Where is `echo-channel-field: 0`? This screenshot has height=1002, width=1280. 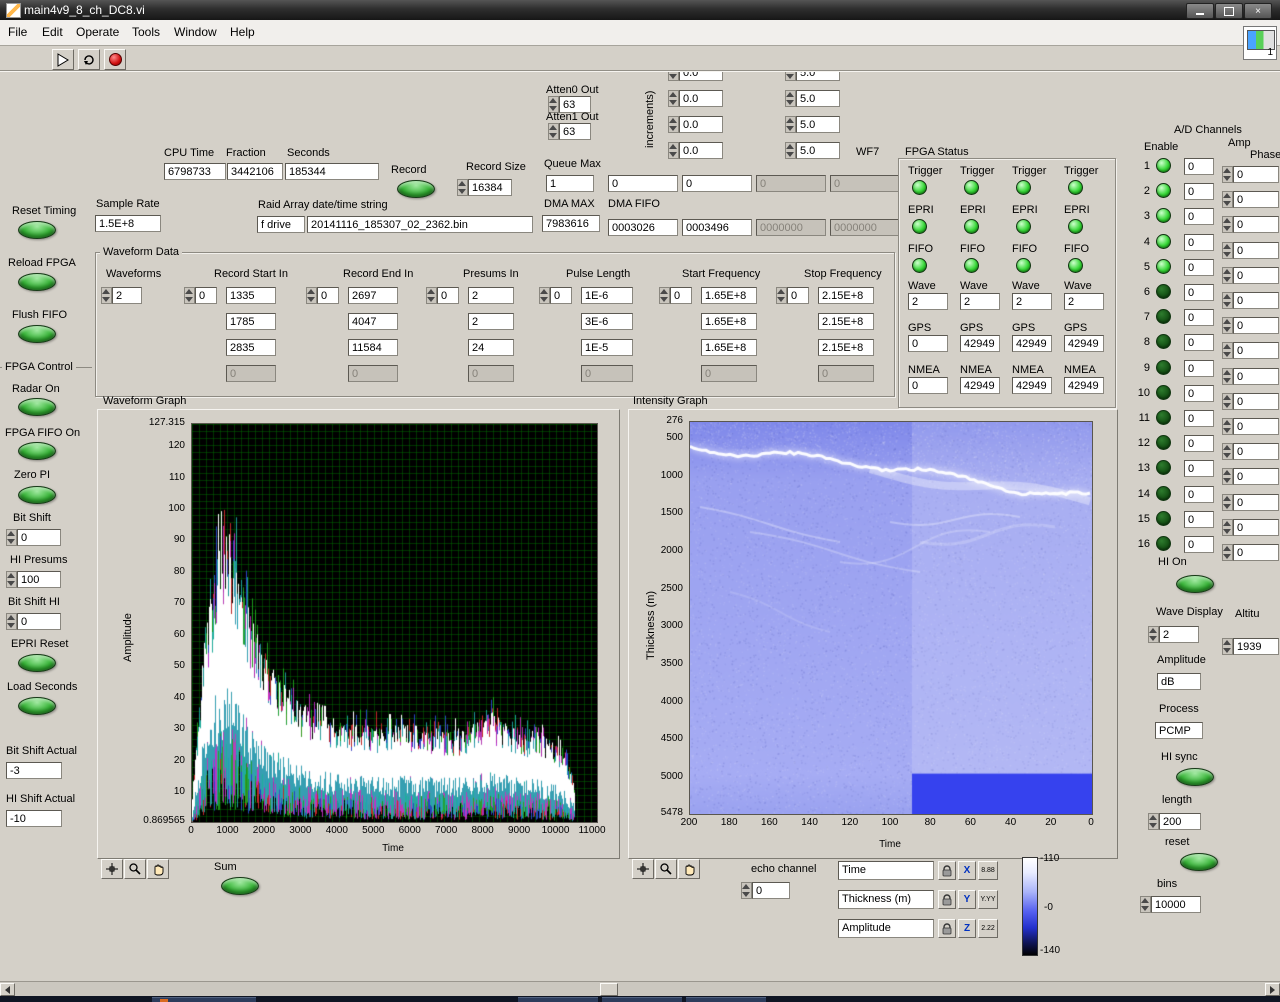 echo-channel-field: 0 is located at coordinates (771, 890).